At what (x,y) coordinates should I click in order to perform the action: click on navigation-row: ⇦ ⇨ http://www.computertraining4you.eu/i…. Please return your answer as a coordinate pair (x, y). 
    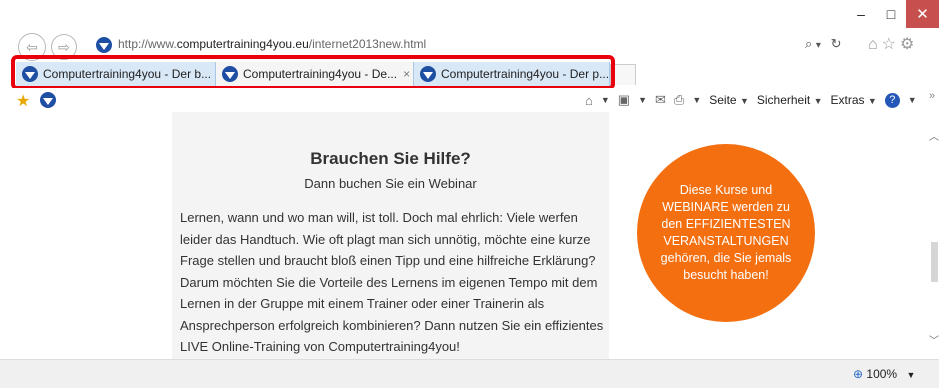
    Looking at the image, I should click on (469, 46).